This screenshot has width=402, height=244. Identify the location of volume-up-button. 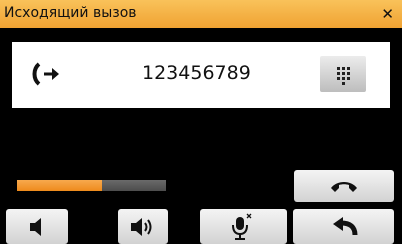
(143, 226).